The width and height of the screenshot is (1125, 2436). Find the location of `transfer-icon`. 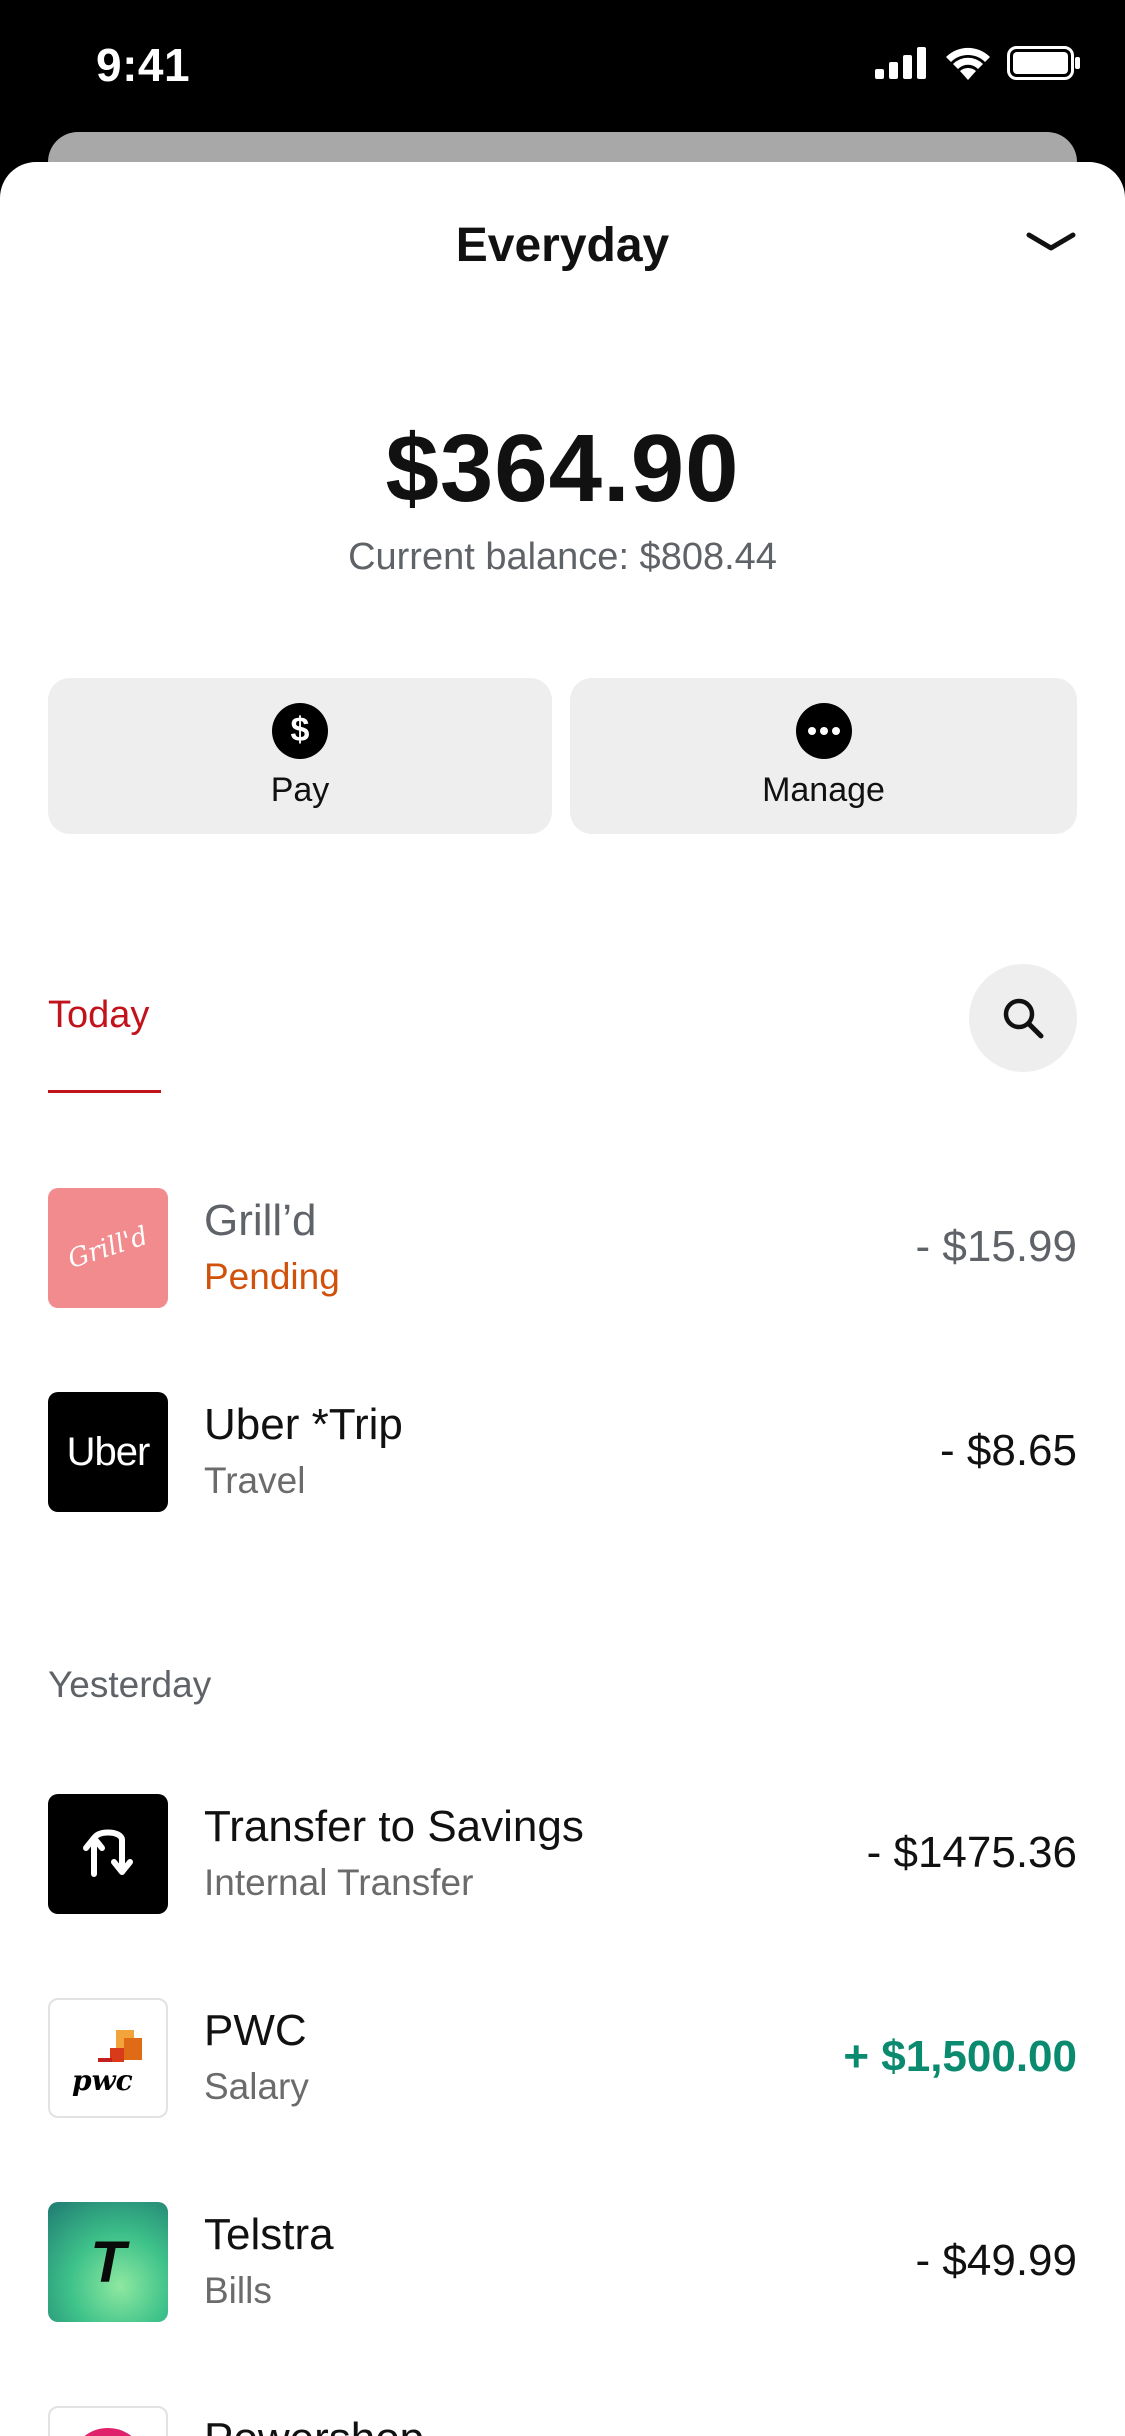

transfer-icon is located at coordinates (108, 1854).